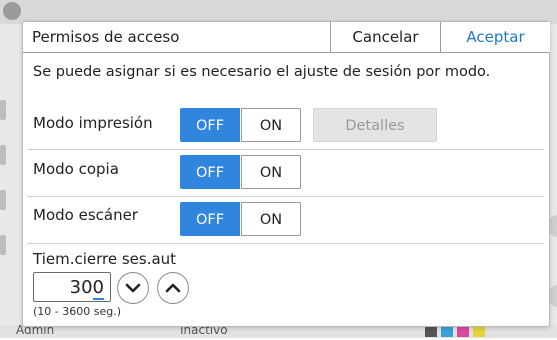 The width and height of the screenshot is (557, 340). What do you see at coordinates (495, 37) in the screenshot?
I see `accept-button: Aceptar` at bounding box center [495, 37].